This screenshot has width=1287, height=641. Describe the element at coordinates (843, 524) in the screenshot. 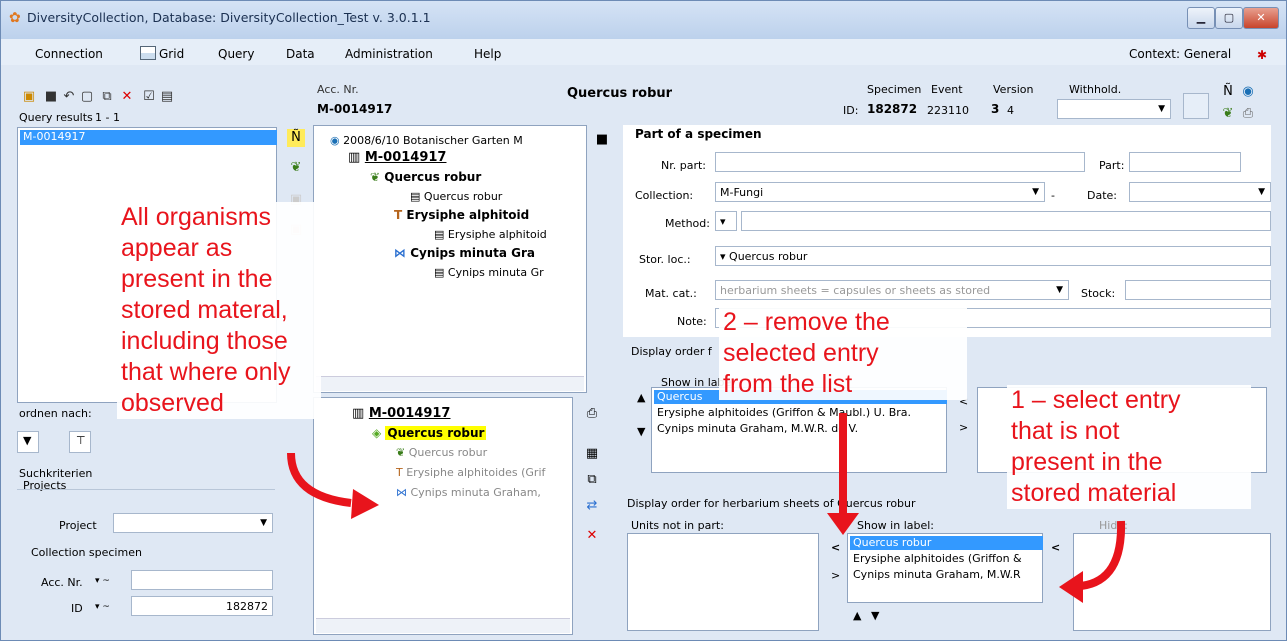

I see `arrow-step-2-head` at that location.